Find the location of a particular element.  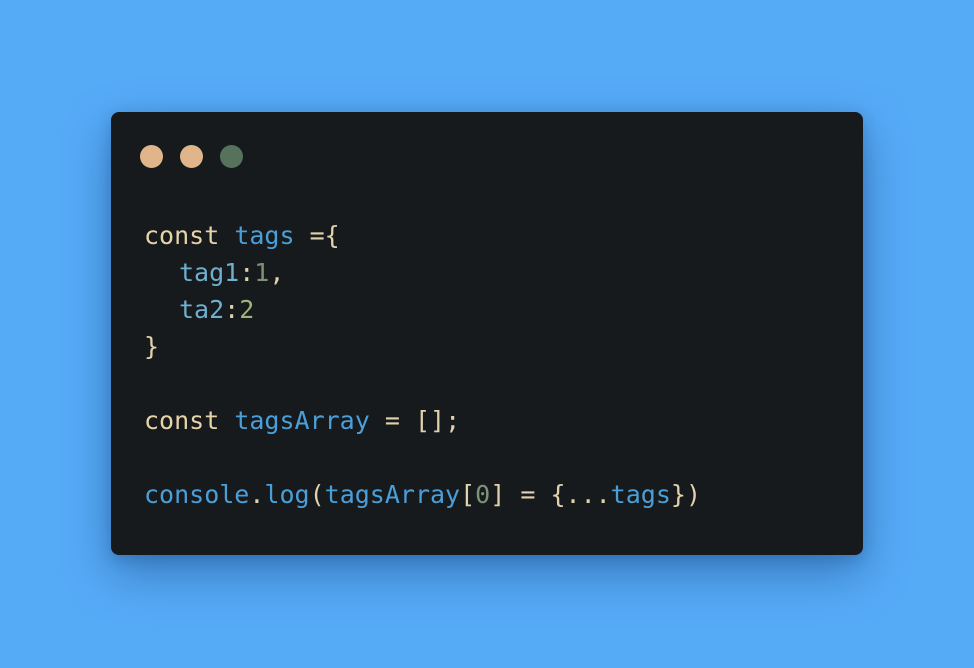

punctuation: , is located at coordinates (277, 272).